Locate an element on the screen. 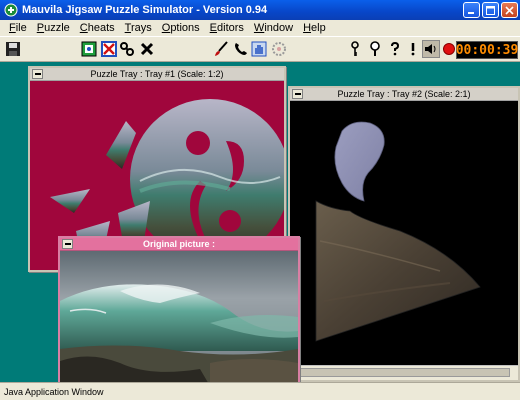 The image size is (520, 400). tray2-hscroll-thumb is located at coordinates (405, 372).